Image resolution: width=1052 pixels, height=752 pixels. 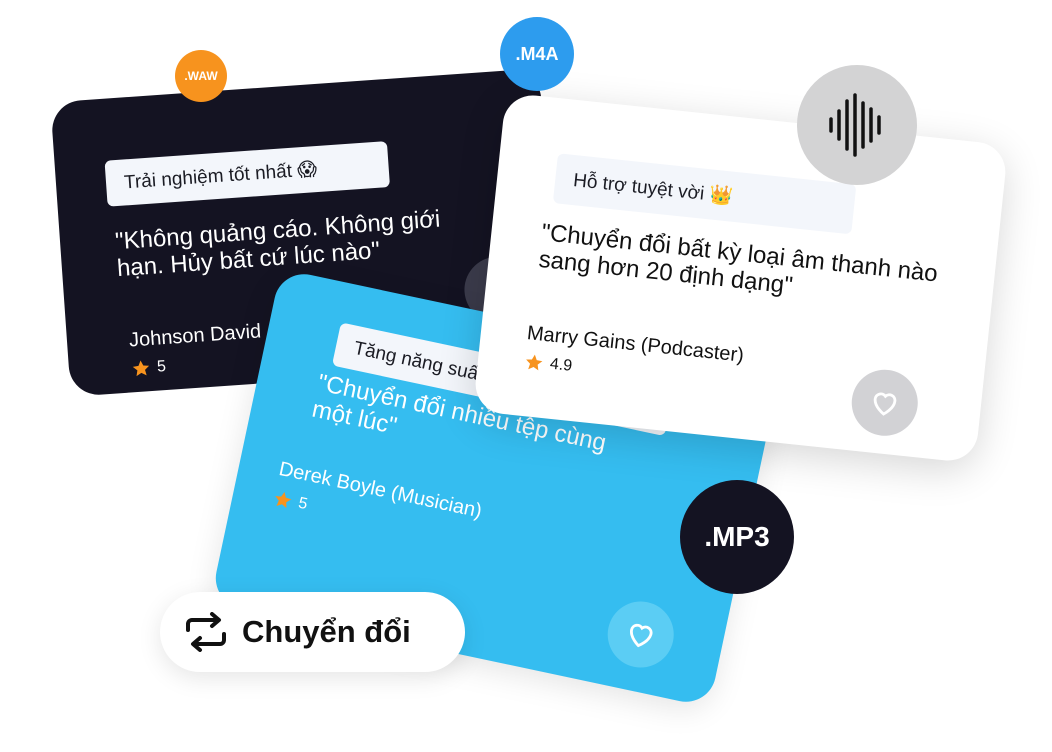 I want to click on waw-format-badge: .WAW, so click(x=201, y=76).